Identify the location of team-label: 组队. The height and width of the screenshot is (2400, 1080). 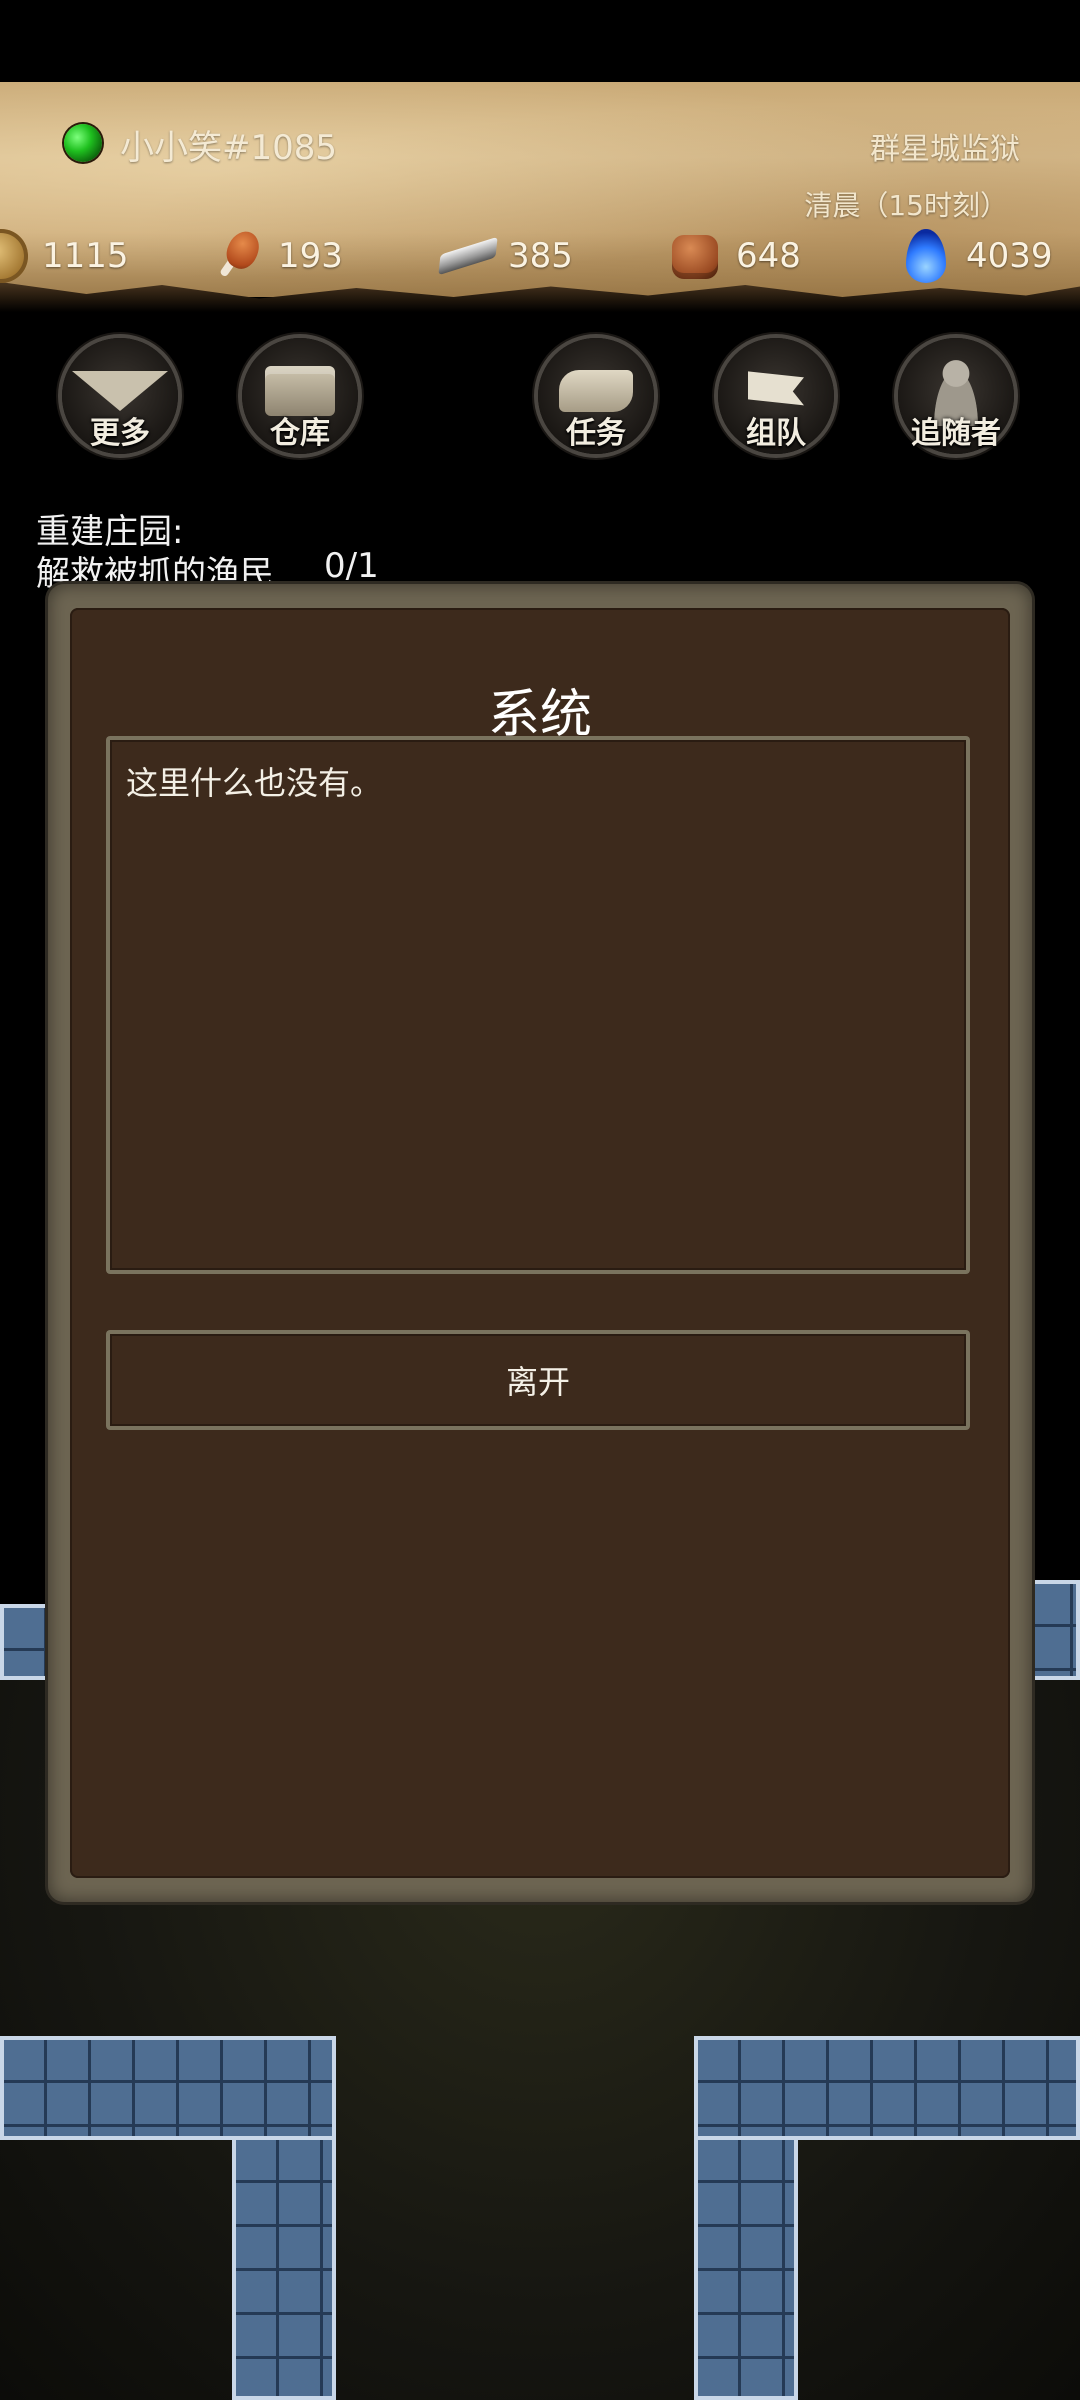
(776, 433).